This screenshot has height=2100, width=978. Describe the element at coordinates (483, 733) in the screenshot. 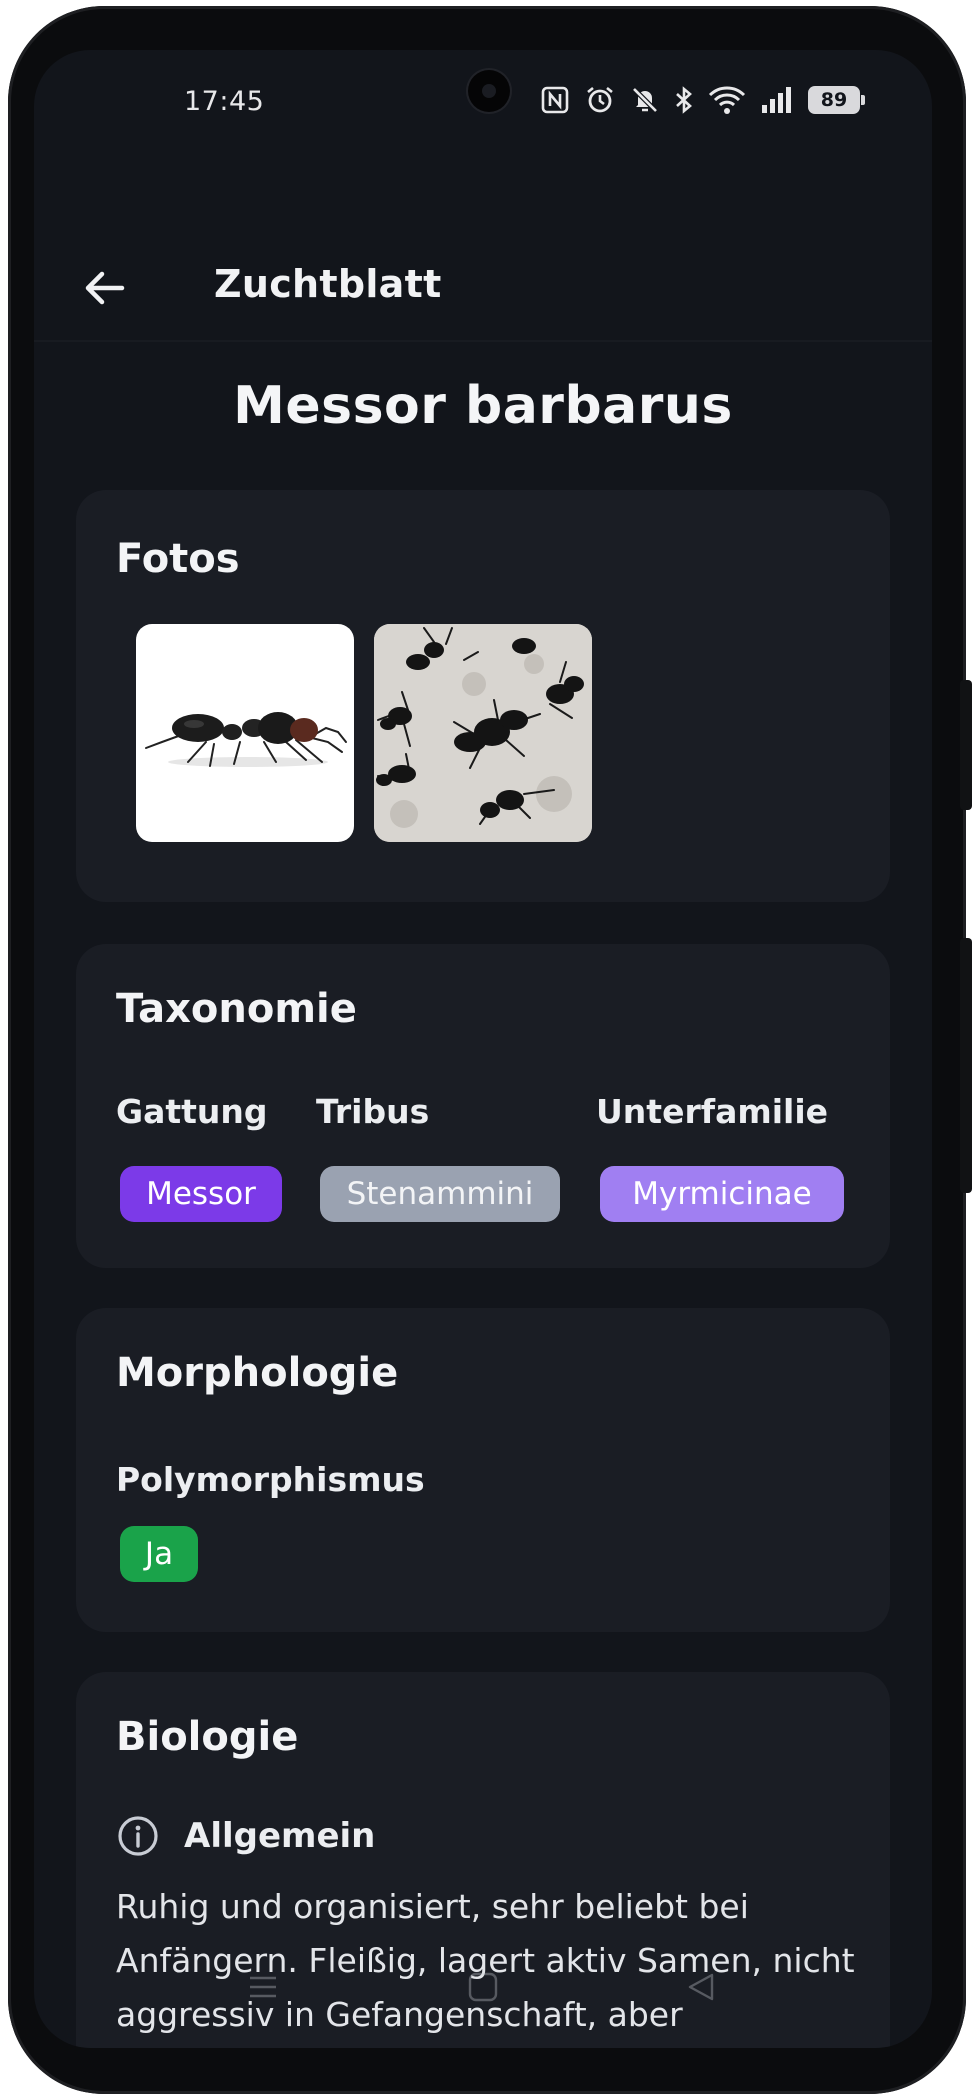

I see `ant-group-photo` at that location.